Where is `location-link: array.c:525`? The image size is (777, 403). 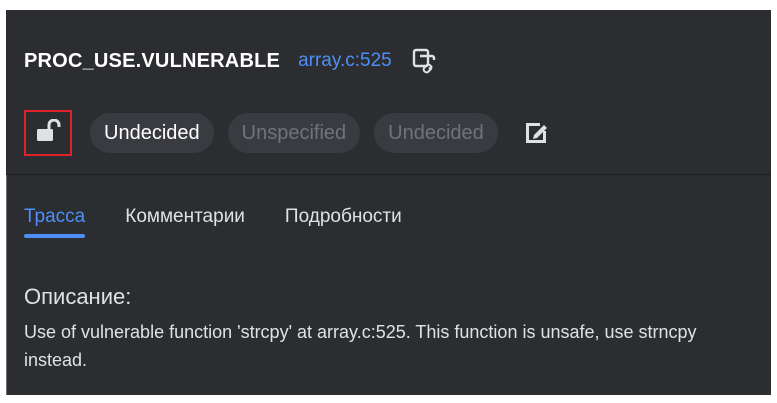 location-link: array.c:525 is located at coordinates (345, 61).